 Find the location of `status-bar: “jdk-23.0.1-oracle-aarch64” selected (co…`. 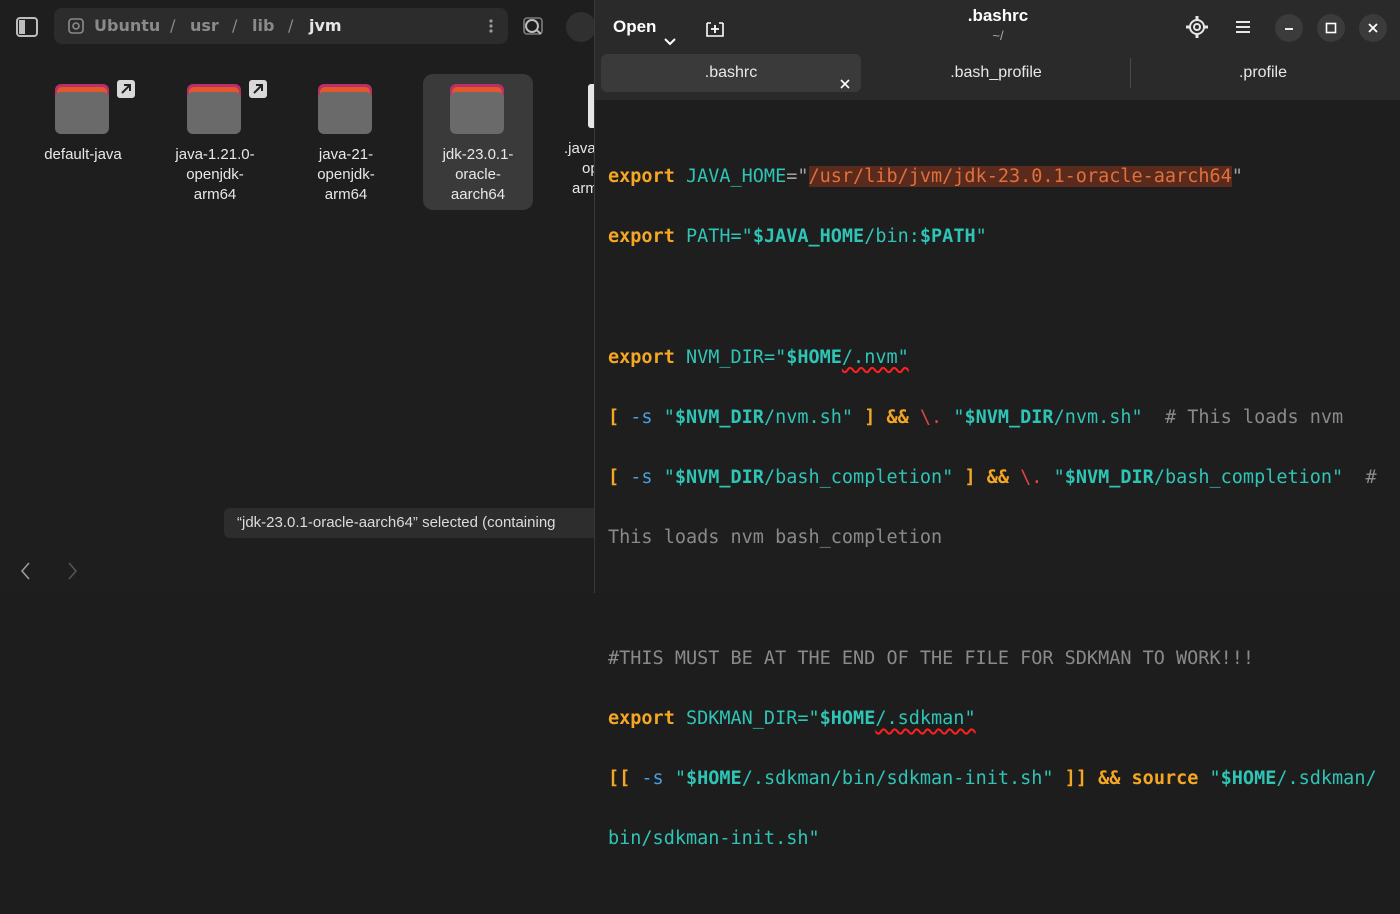

status-bar: “jdk-23.0.1-oracle-aarch64” selected (co… is located at coordinates (430, 523).